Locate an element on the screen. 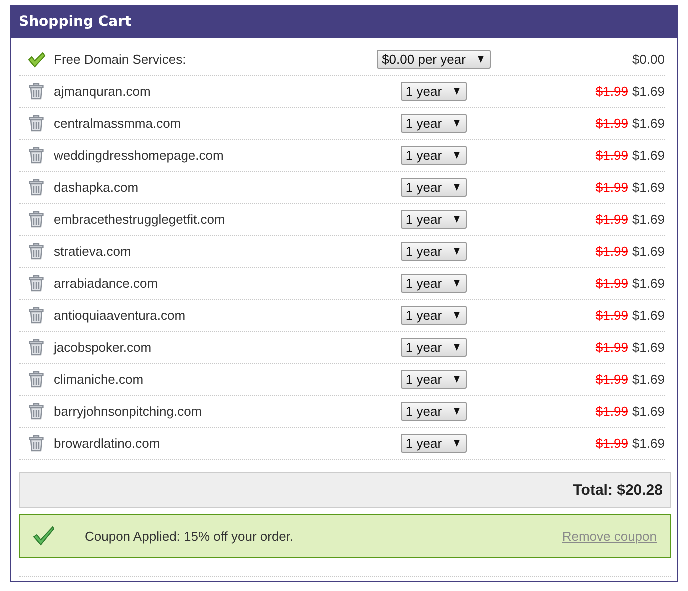 The image size is (688, 591). item-name: stratieva.com is located at coordinates (93, 251).